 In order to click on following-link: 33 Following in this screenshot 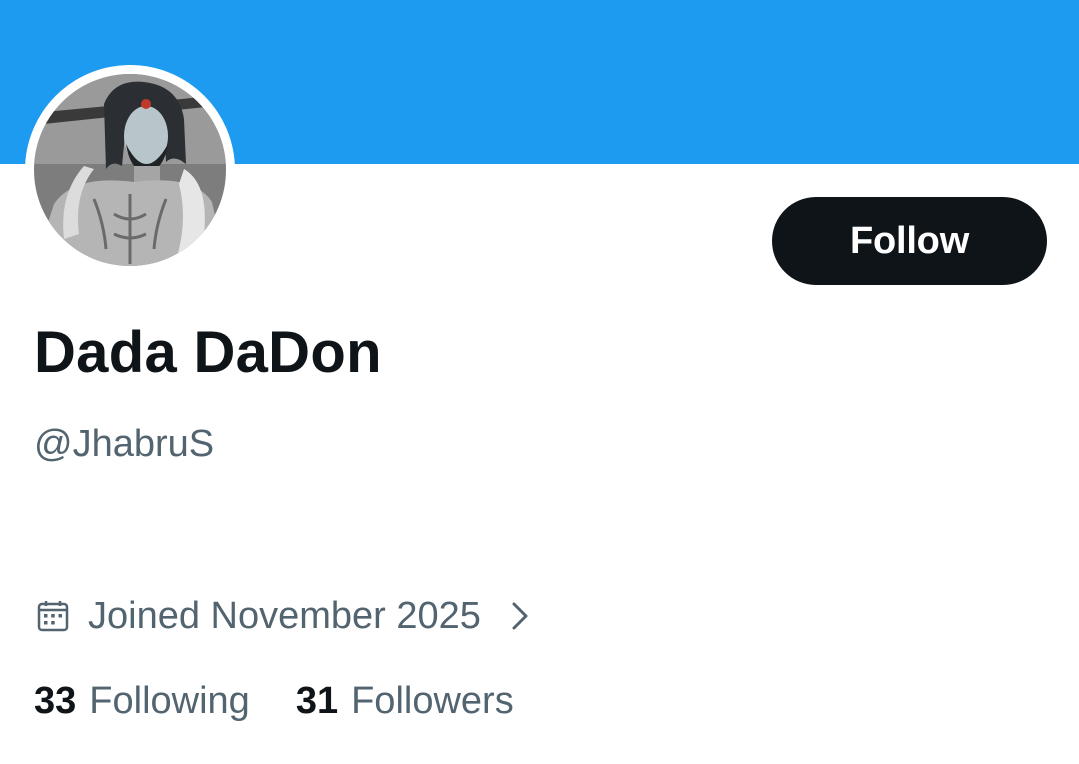, I will do `click(142, 701)`.